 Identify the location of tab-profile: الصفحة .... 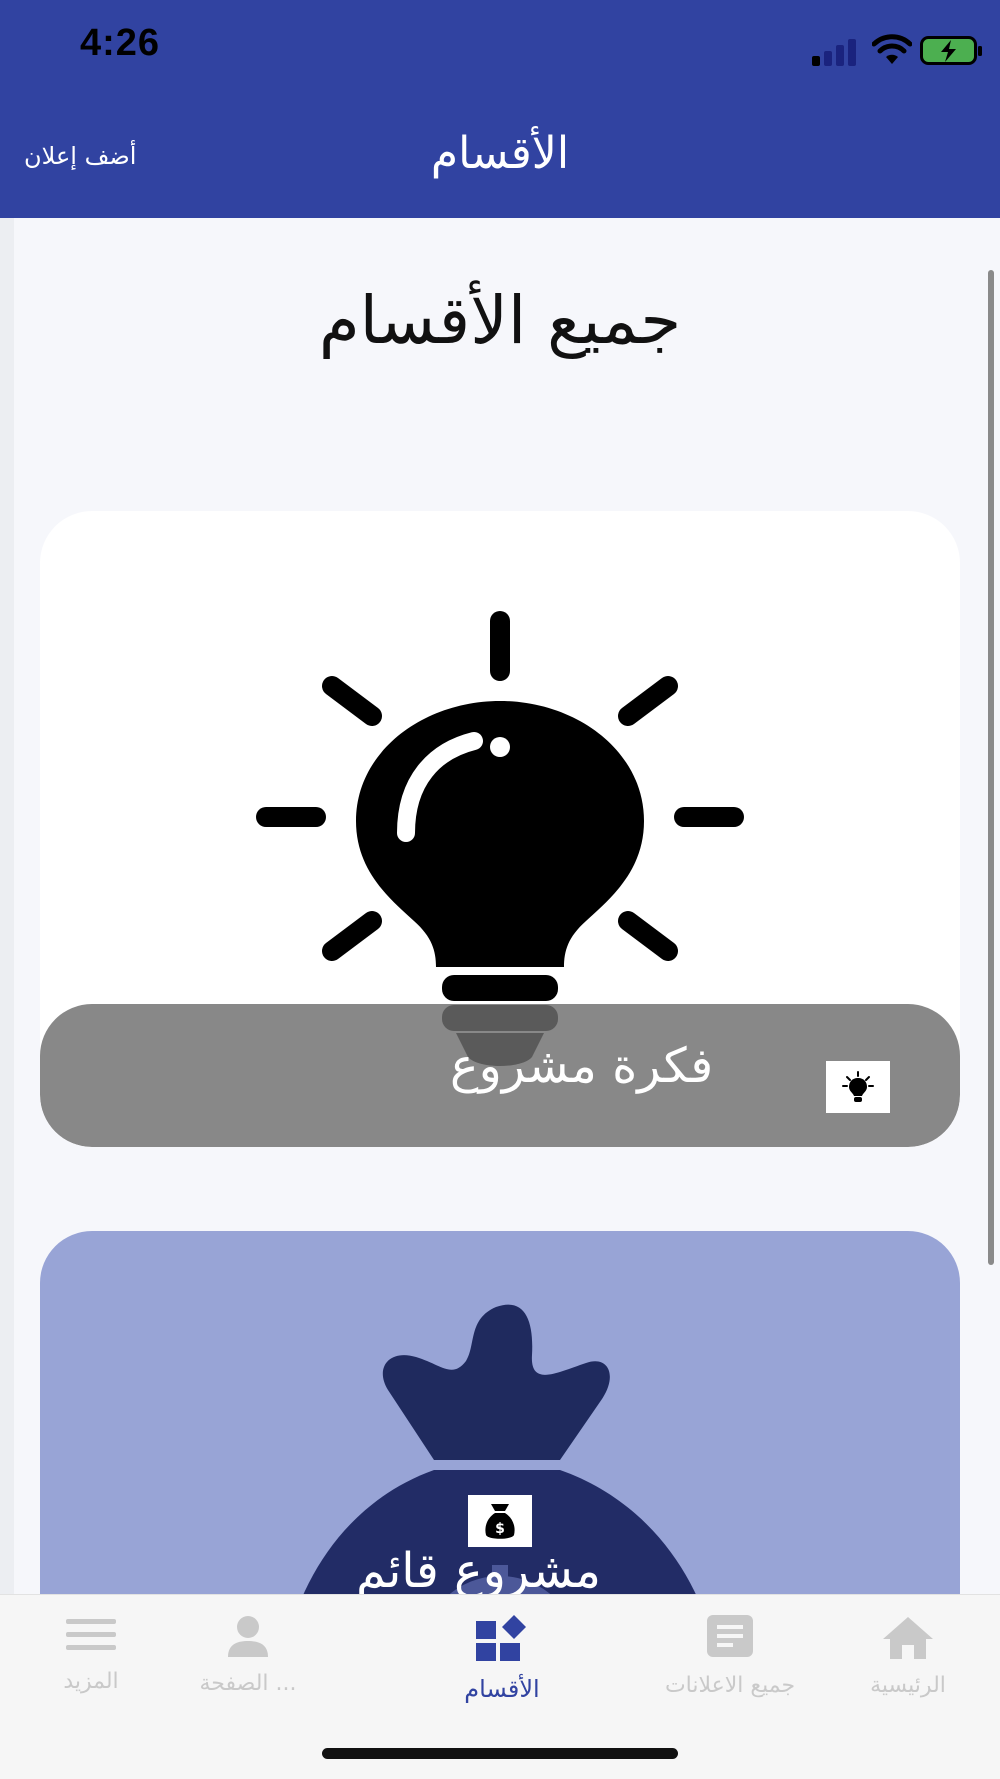
(248, 1655).